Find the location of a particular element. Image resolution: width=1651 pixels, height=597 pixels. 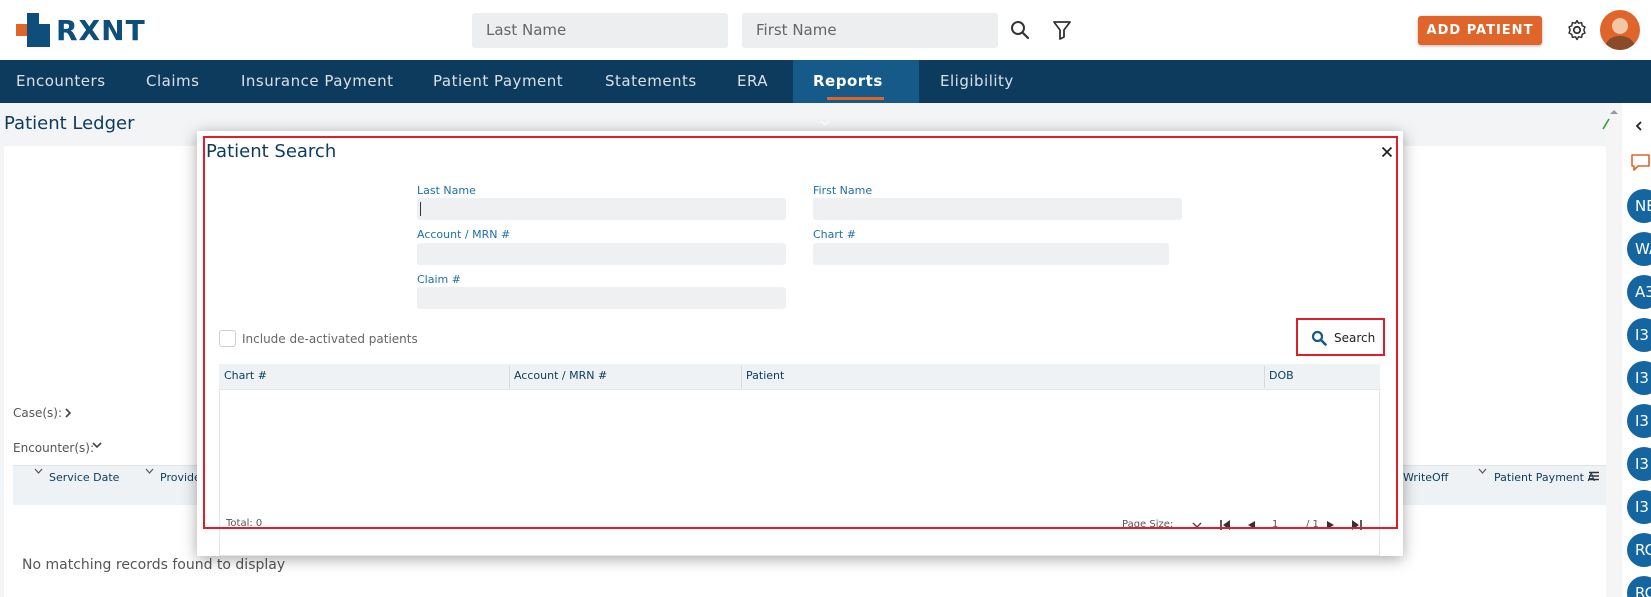

page-of-total: / 1 is located at coordinates (1312, 524).